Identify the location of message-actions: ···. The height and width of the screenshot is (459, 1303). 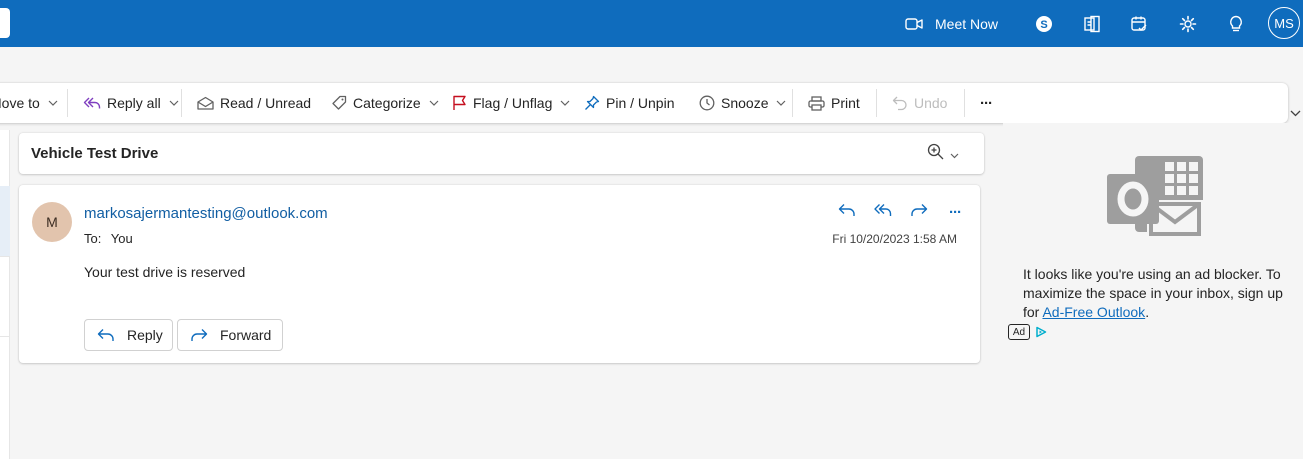
(901, 212).